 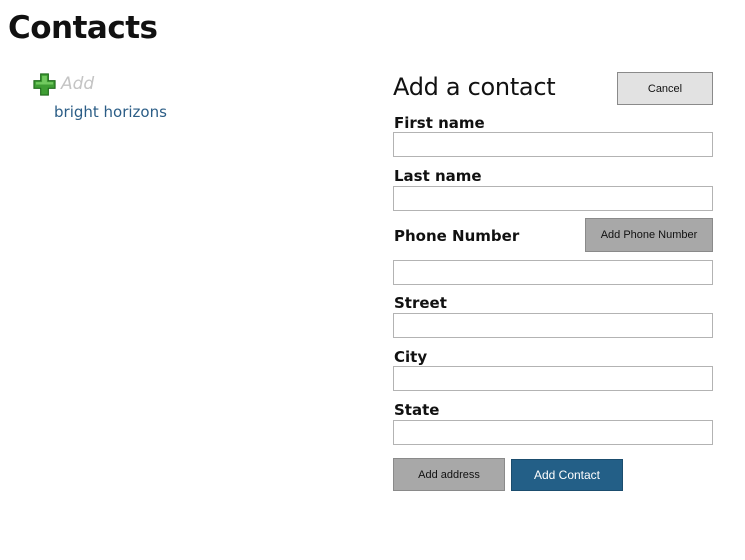 I want to click on page-title: Contacts, so click(x=83, y=28).